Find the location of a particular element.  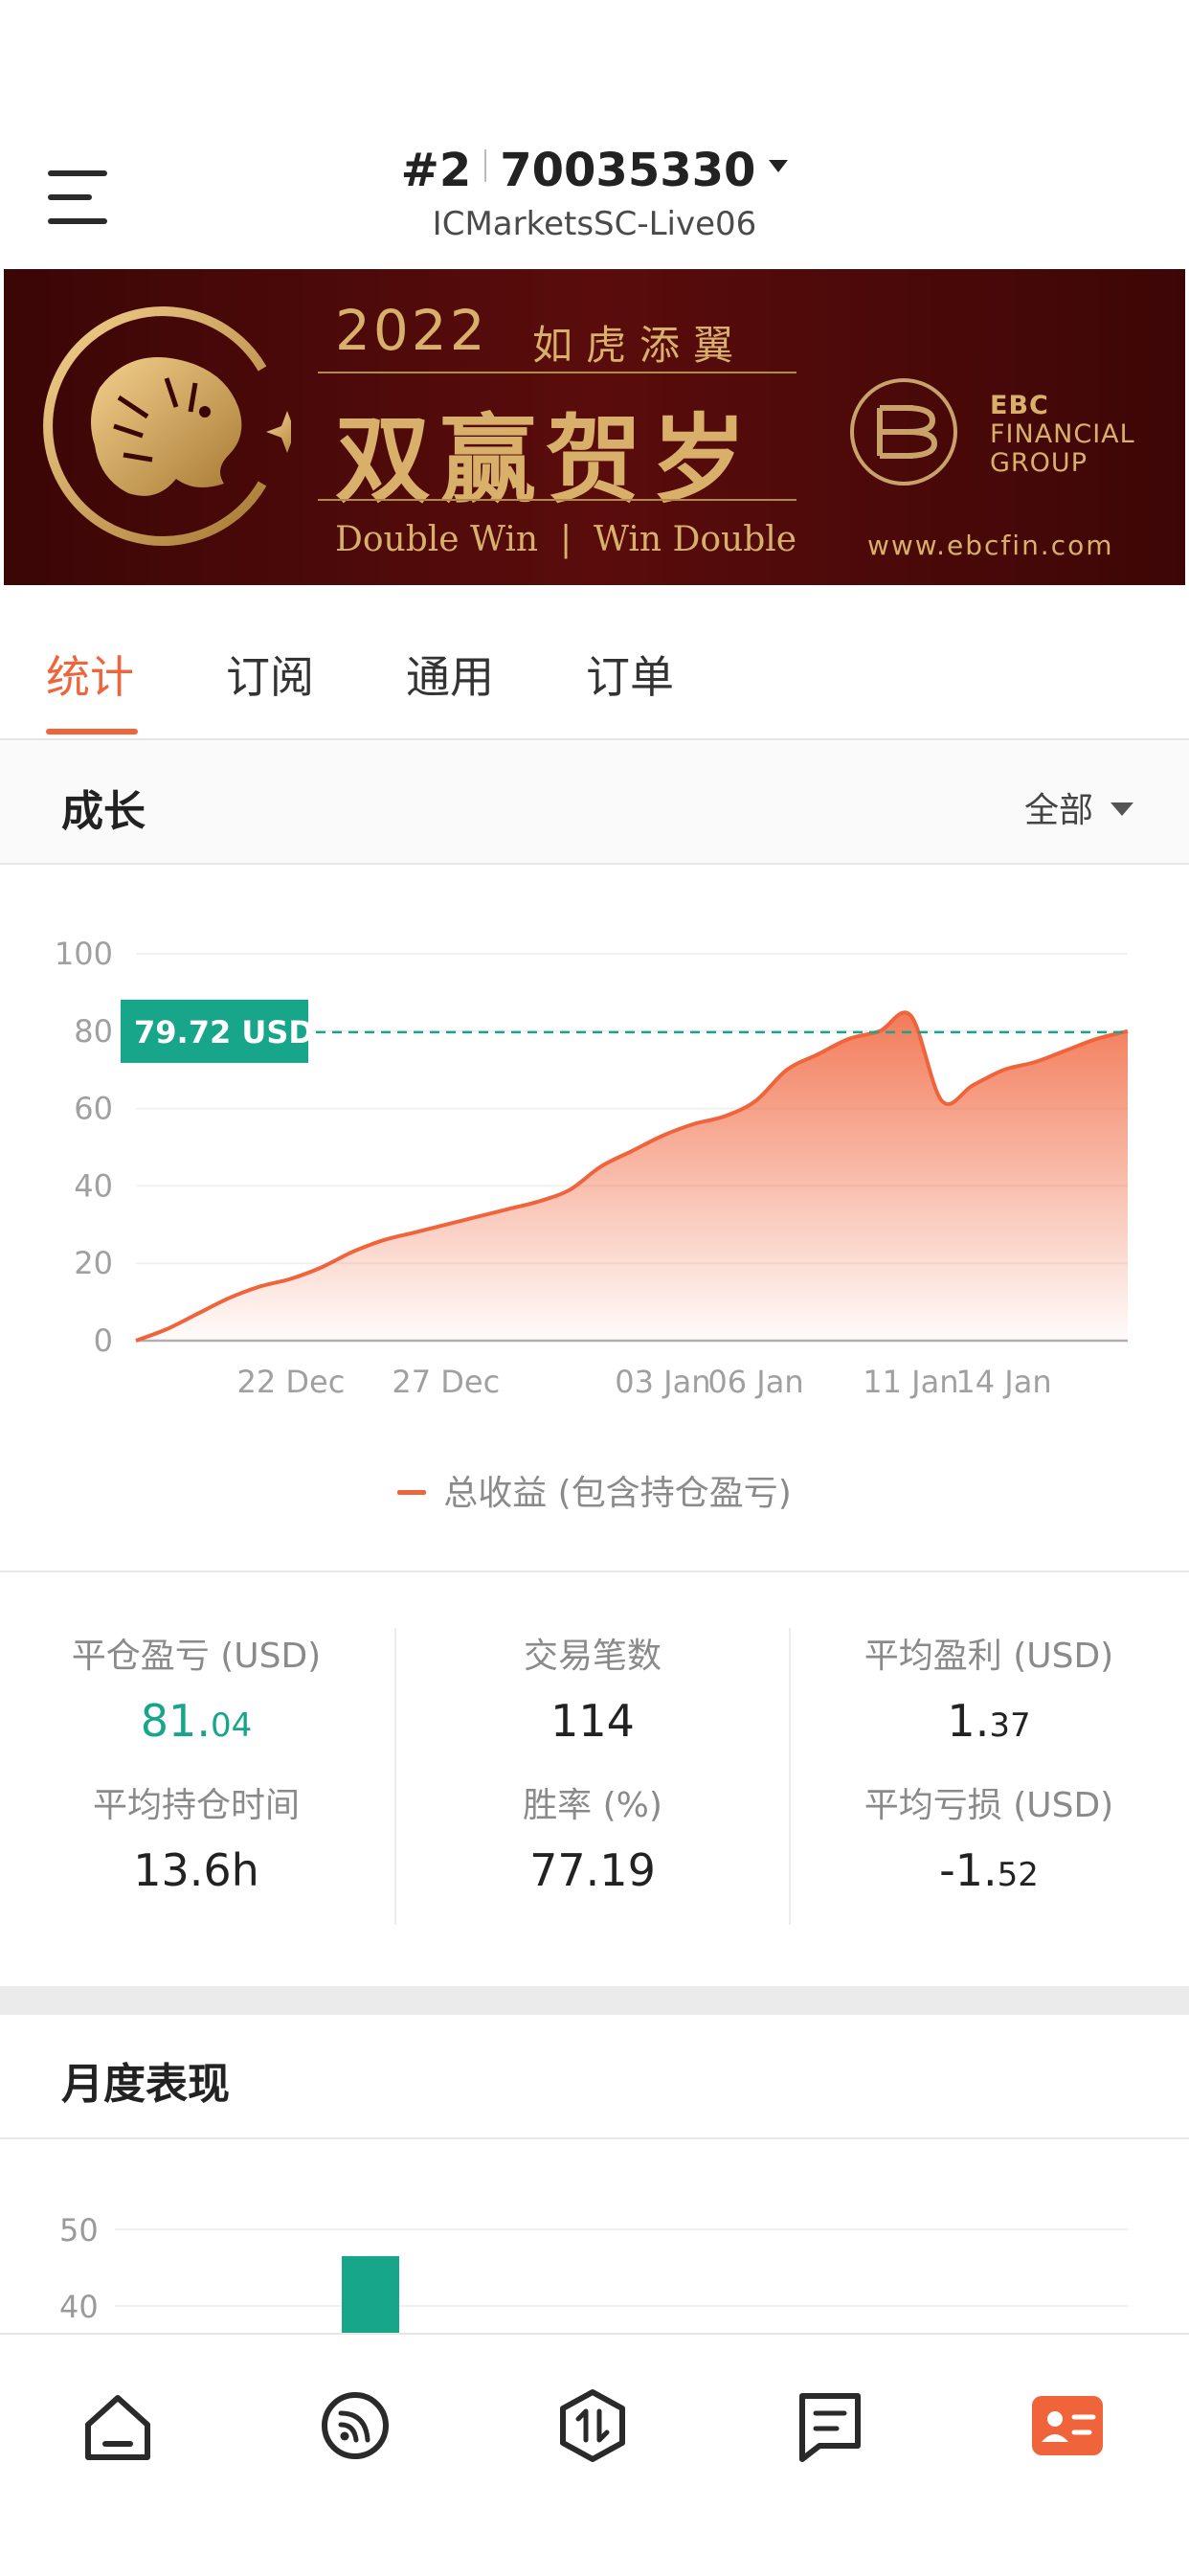

account-separator is located at coordinates (485, 165).